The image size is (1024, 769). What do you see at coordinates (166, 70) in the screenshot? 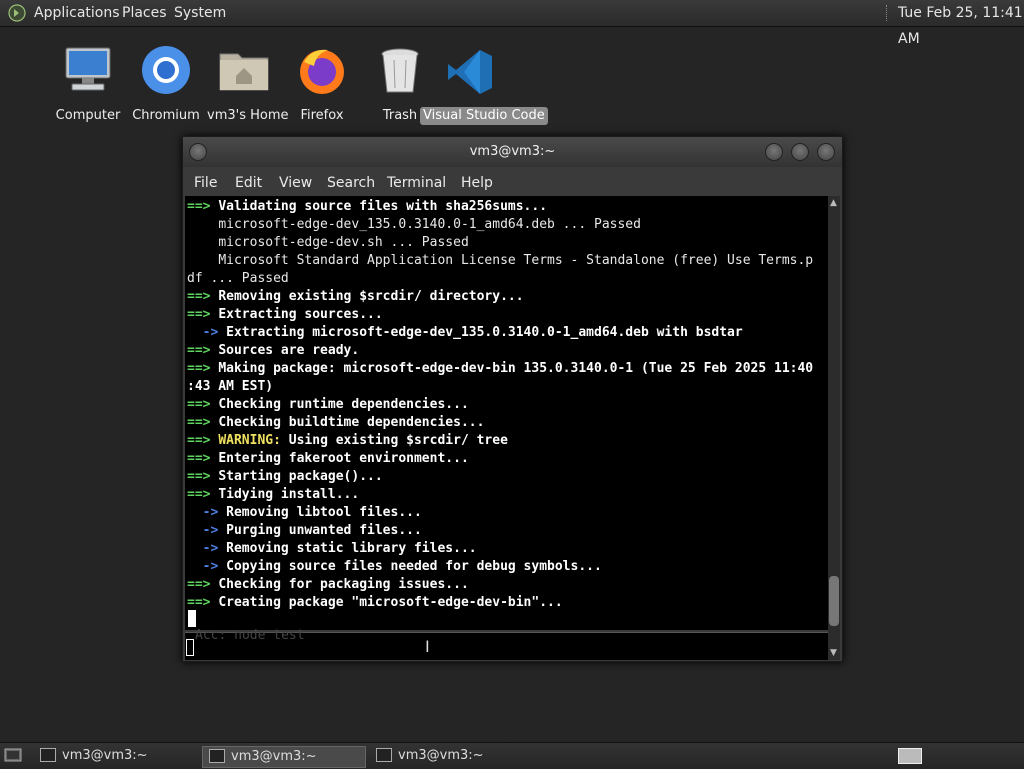
I see `chromium-icon` at bounding box center [166, 70].